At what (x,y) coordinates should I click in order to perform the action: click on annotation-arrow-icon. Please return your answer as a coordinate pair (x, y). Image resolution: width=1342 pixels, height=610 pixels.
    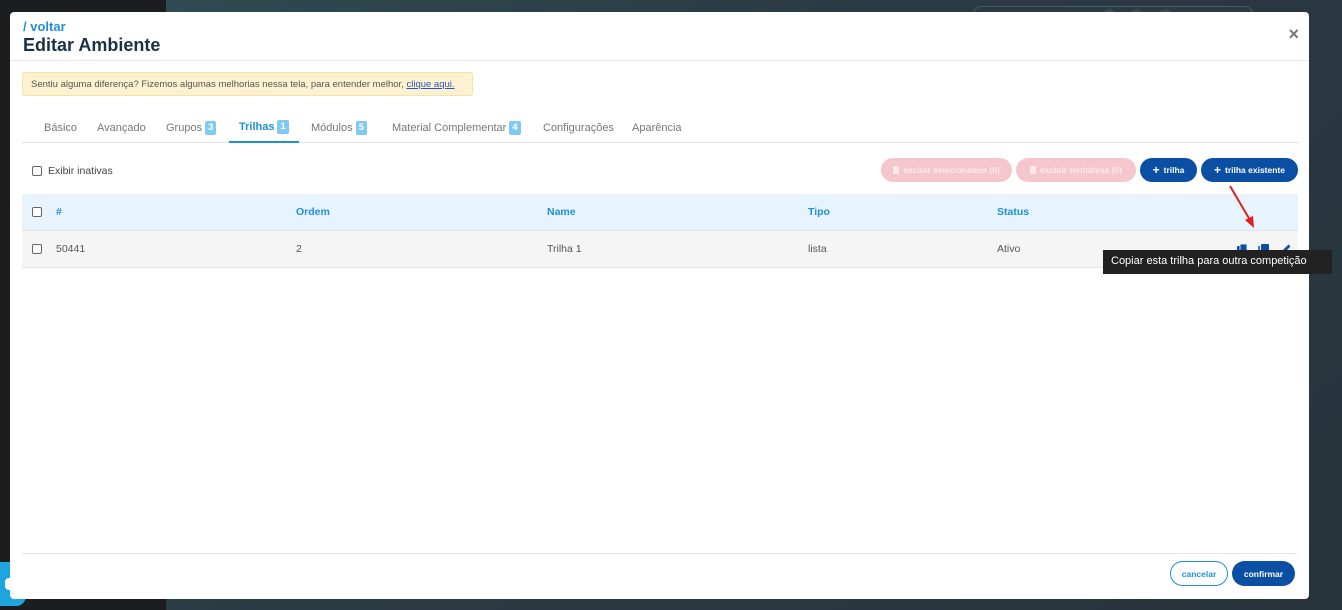
    Looking at the image, I should click on (1241, 206).